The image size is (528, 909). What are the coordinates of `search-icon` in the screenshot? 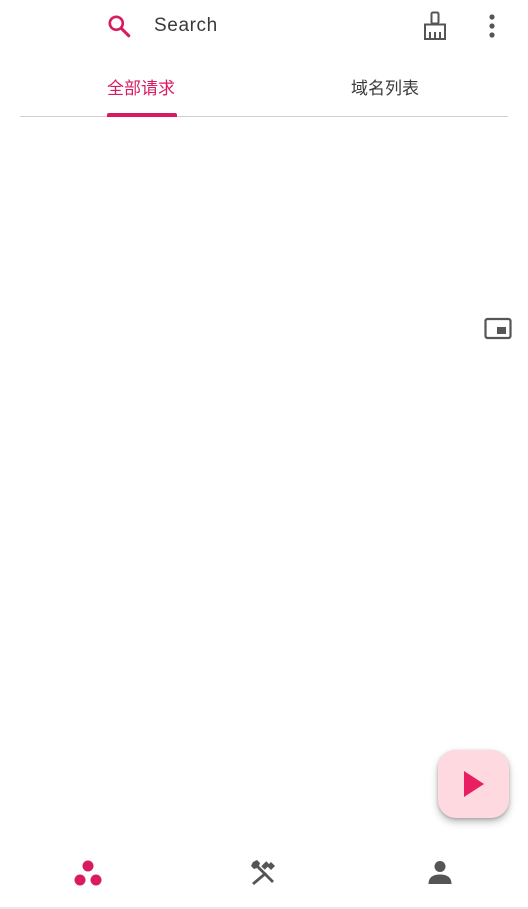 It's located at (119, 26).